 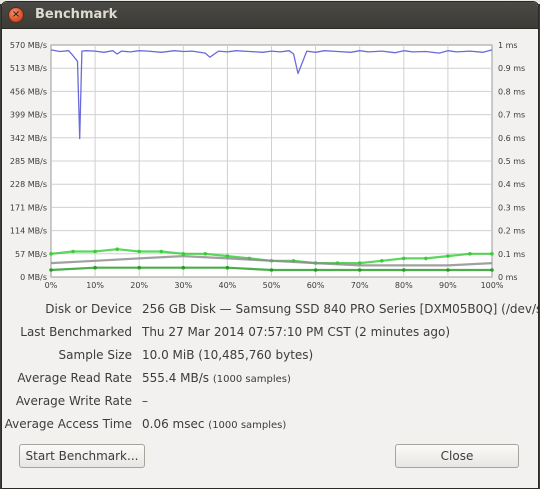 I want to click on prop-value: 0.06 msec (1000 samples), so click(x=214, y=424).